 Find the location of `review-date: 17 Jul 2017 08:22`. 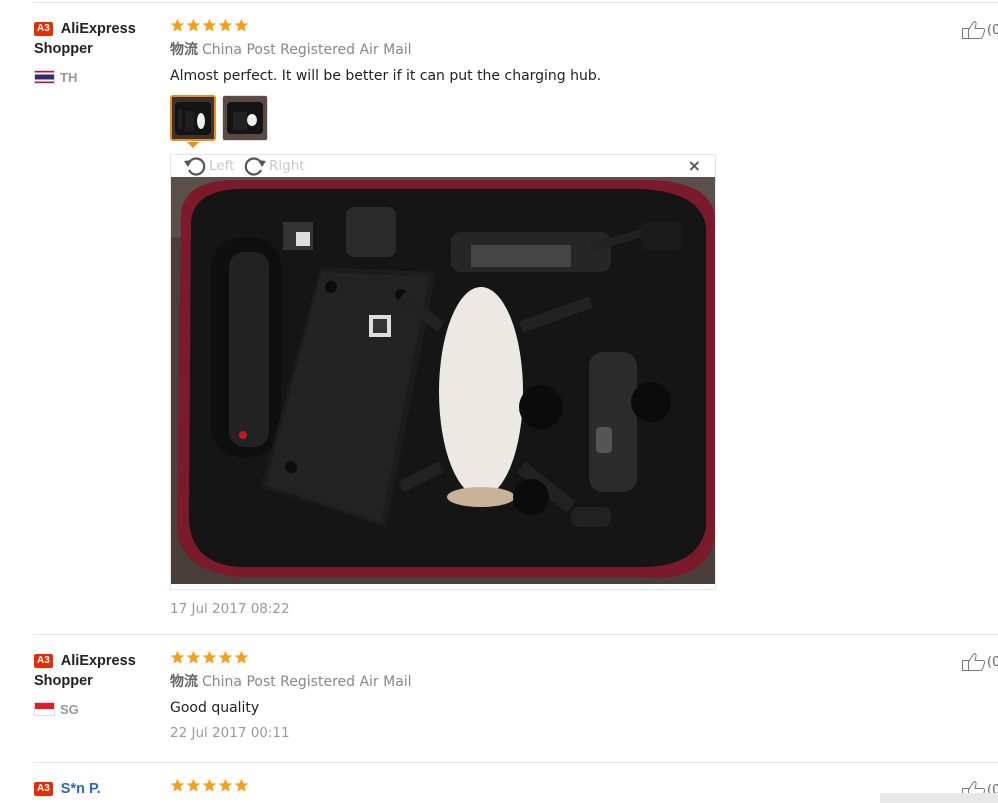

review-date: 17 Jul 2017 08:22 is located at coordinates (230, 609).